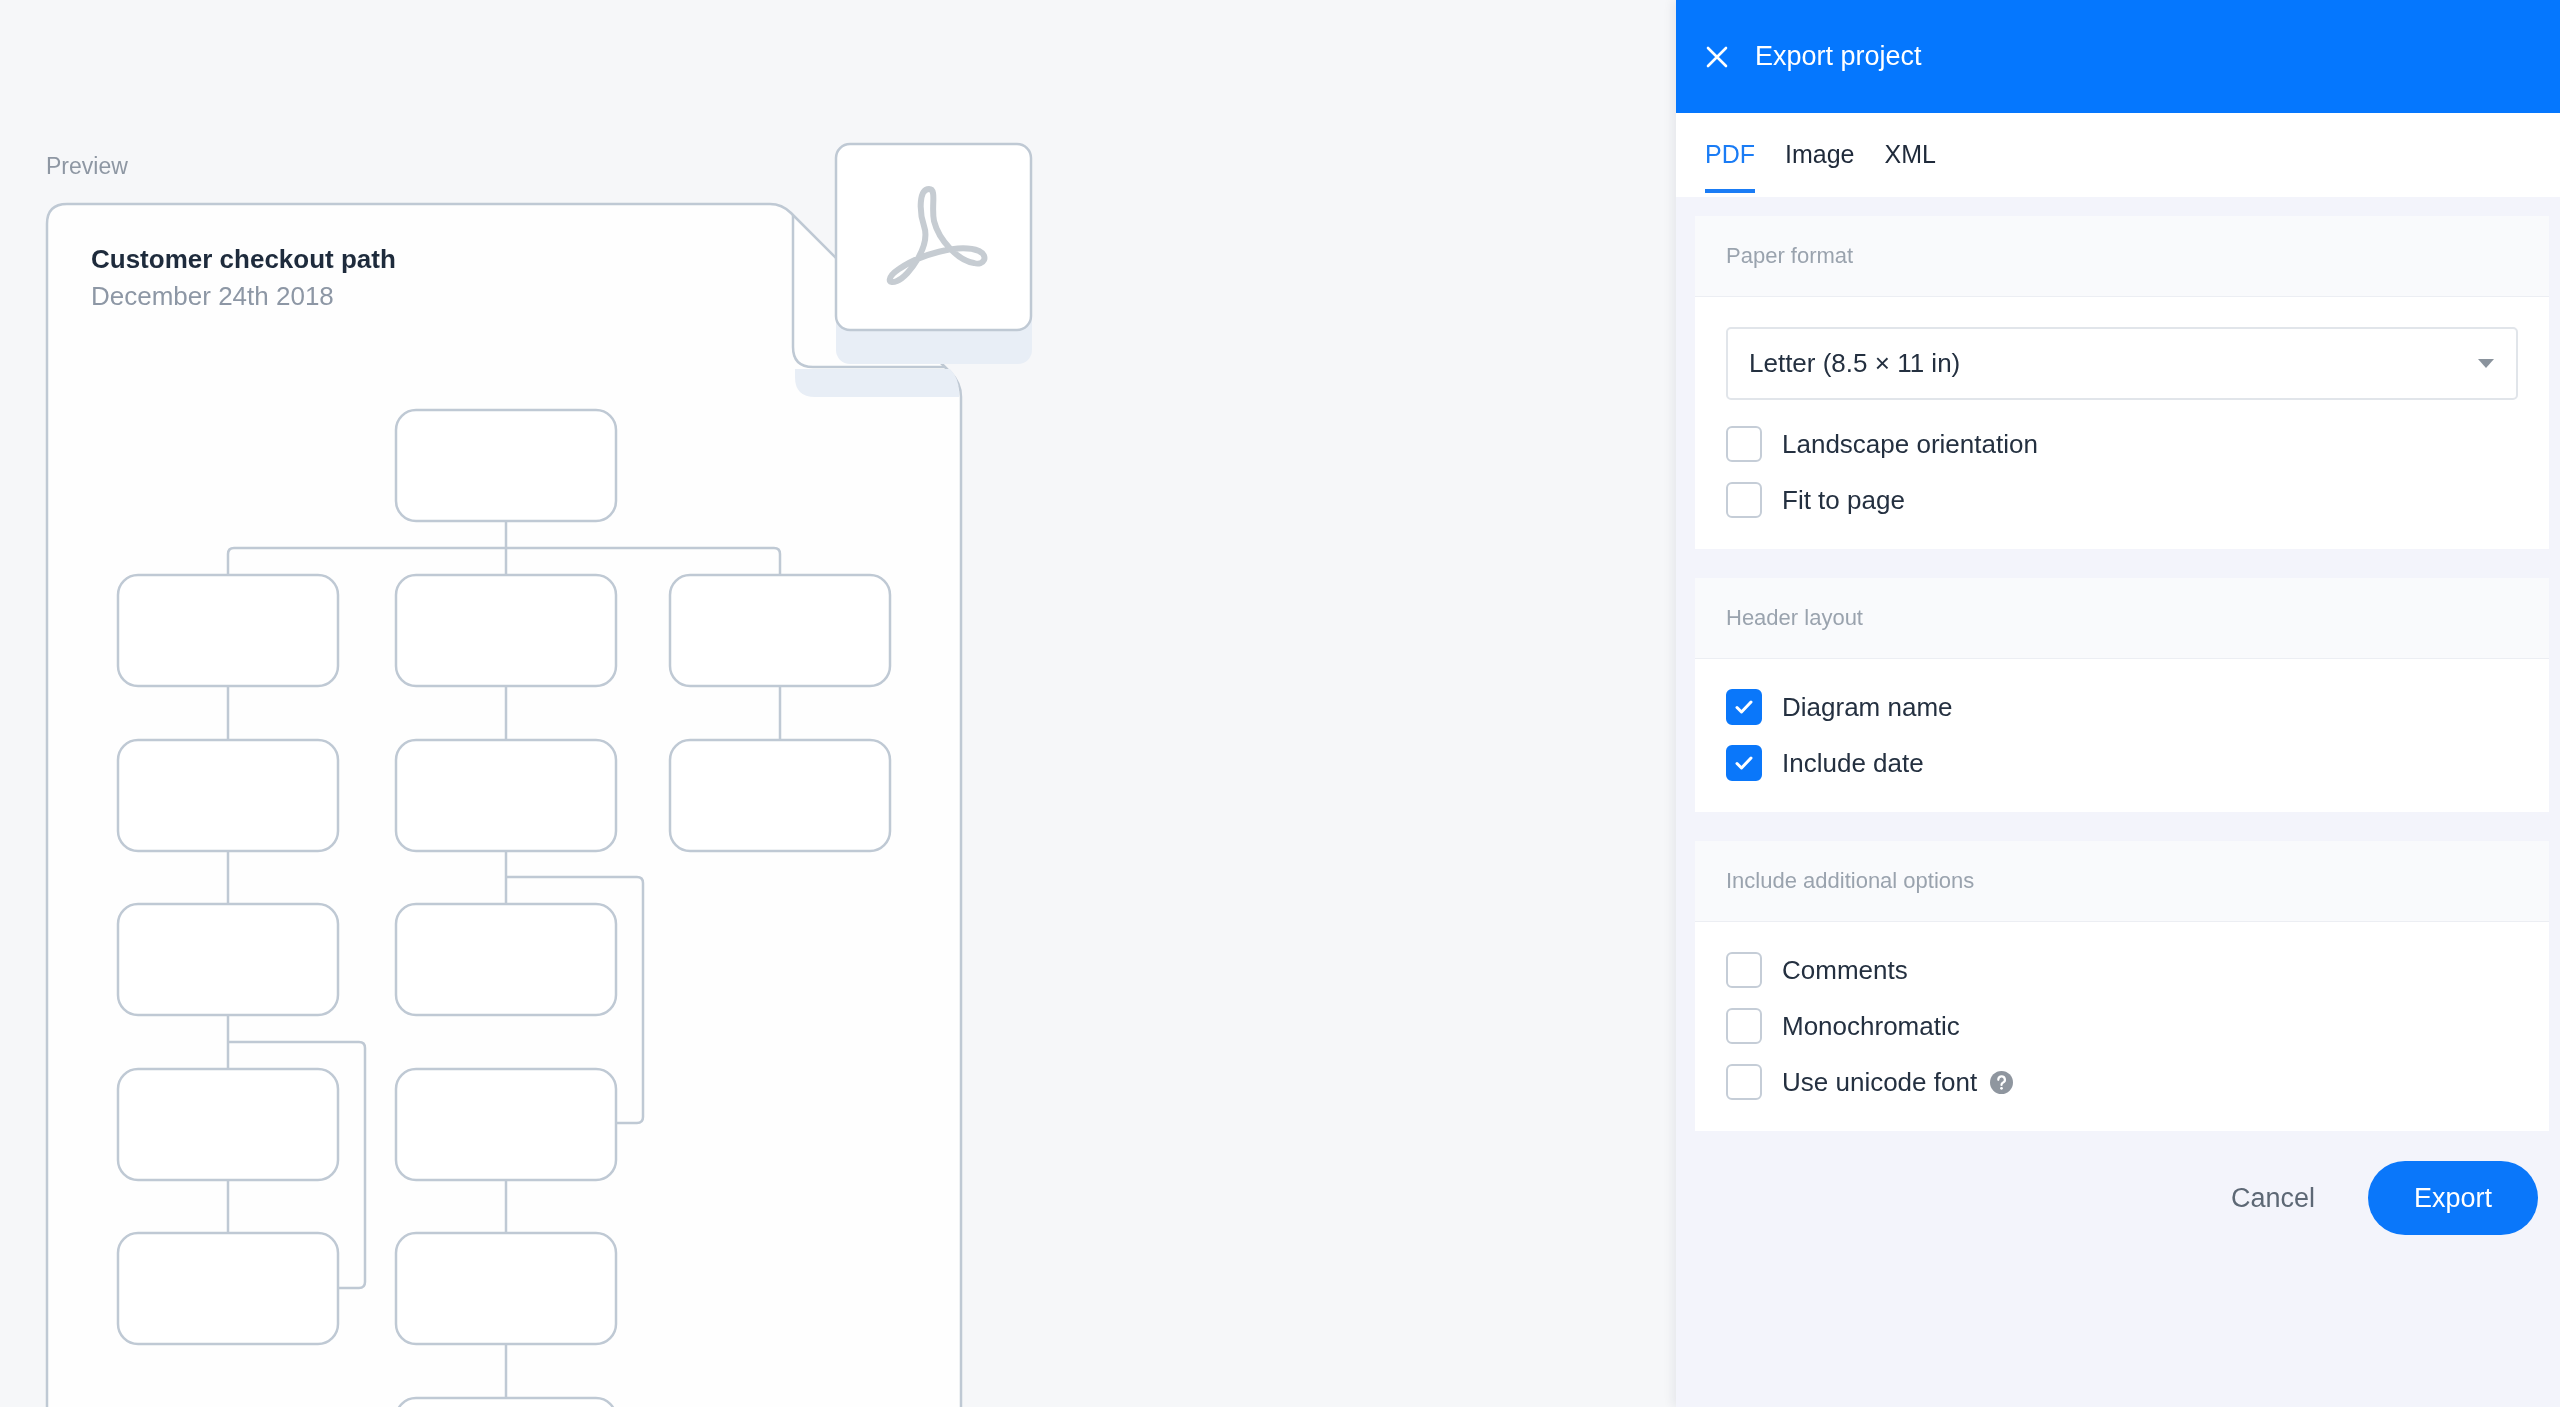 The height and width of the screenshot is (1407, 2560). What do you see at coordinates (1850, 881) in the screenshot?
I see `section-title: Include additional options` at bounding box center [1850, 881].